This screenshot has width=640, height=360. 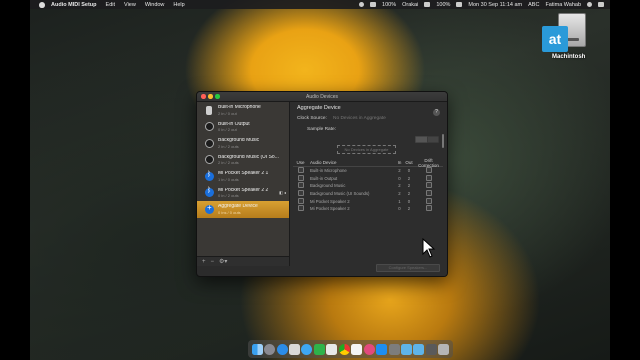 I want to click on help-button: ?, so click(x=436, y=112).